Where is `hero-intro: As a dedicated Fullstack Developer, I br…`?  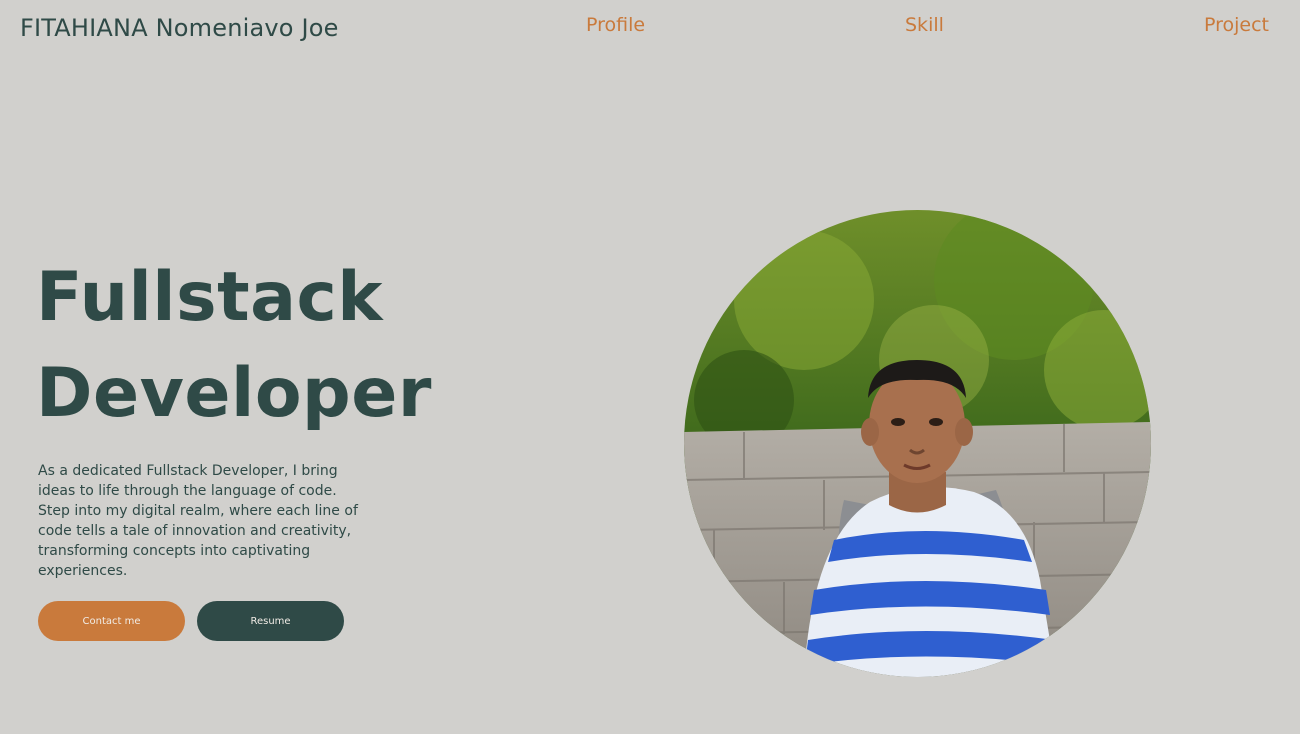 hero-intro: As a dedicated Fullstack Developer, I br… is located at coordinates (205, 521).